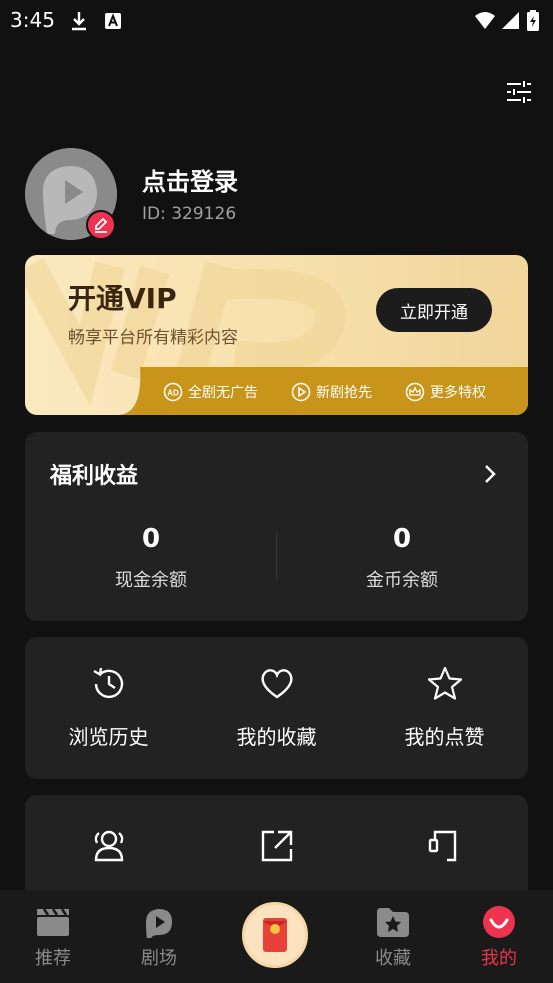 This screenshot has width=553, height=983. I want to click on cash-balance-value: 0, so click(151, 539).